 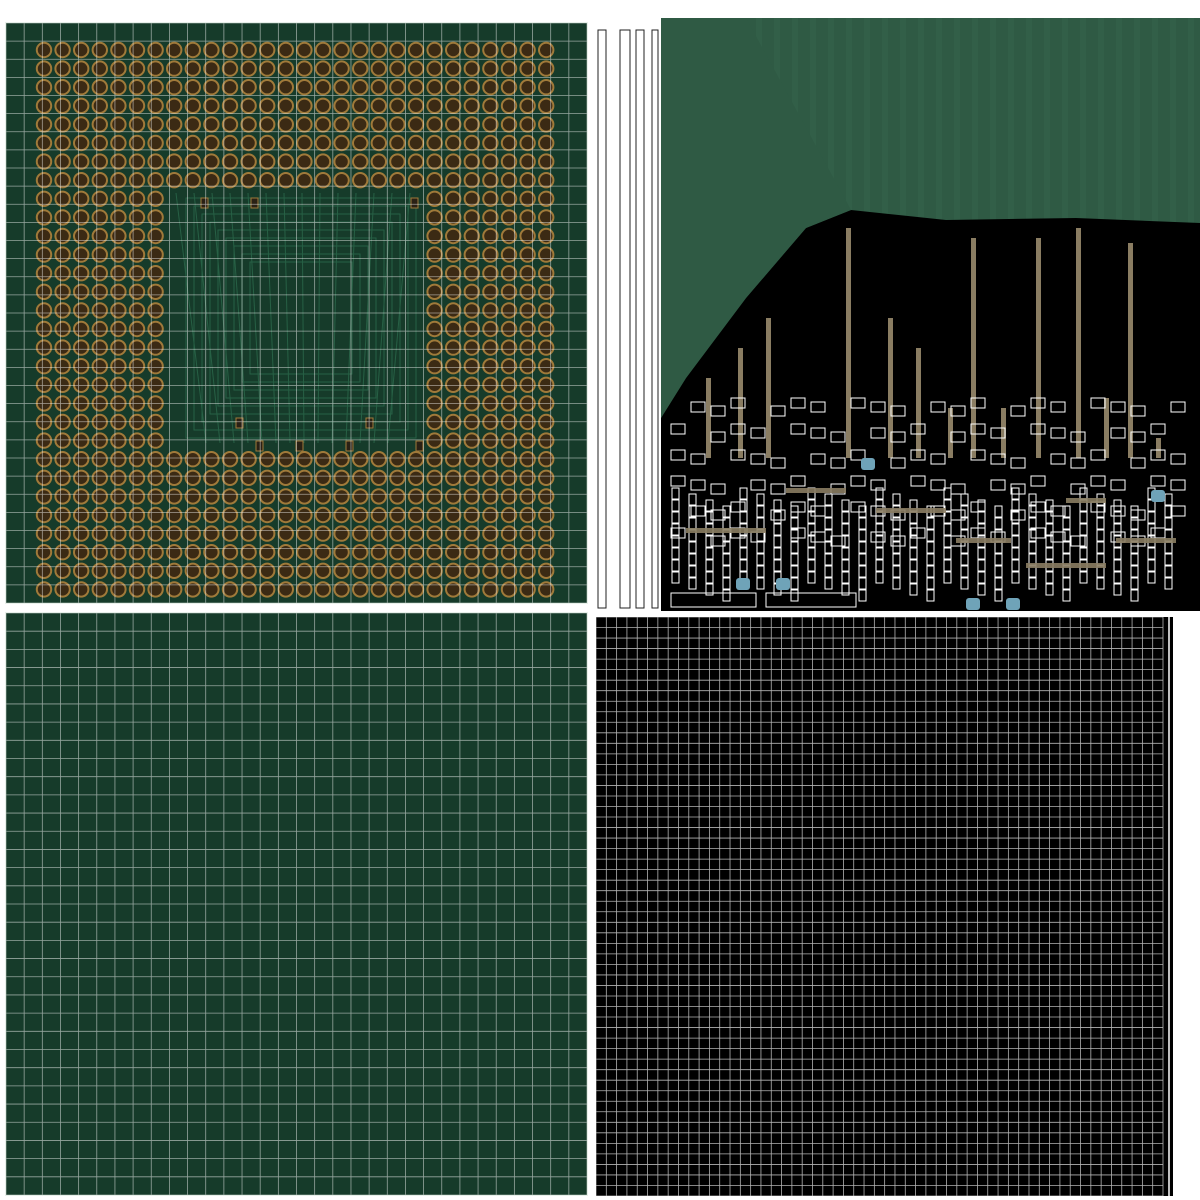 I want to click on blue-capacitor, so click(x=743, y=584).